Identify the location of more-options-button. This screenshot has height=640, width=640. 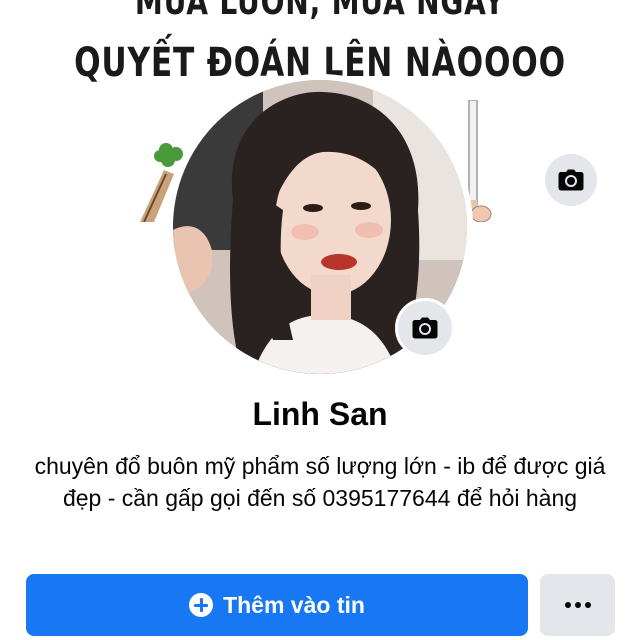
(577, 605).